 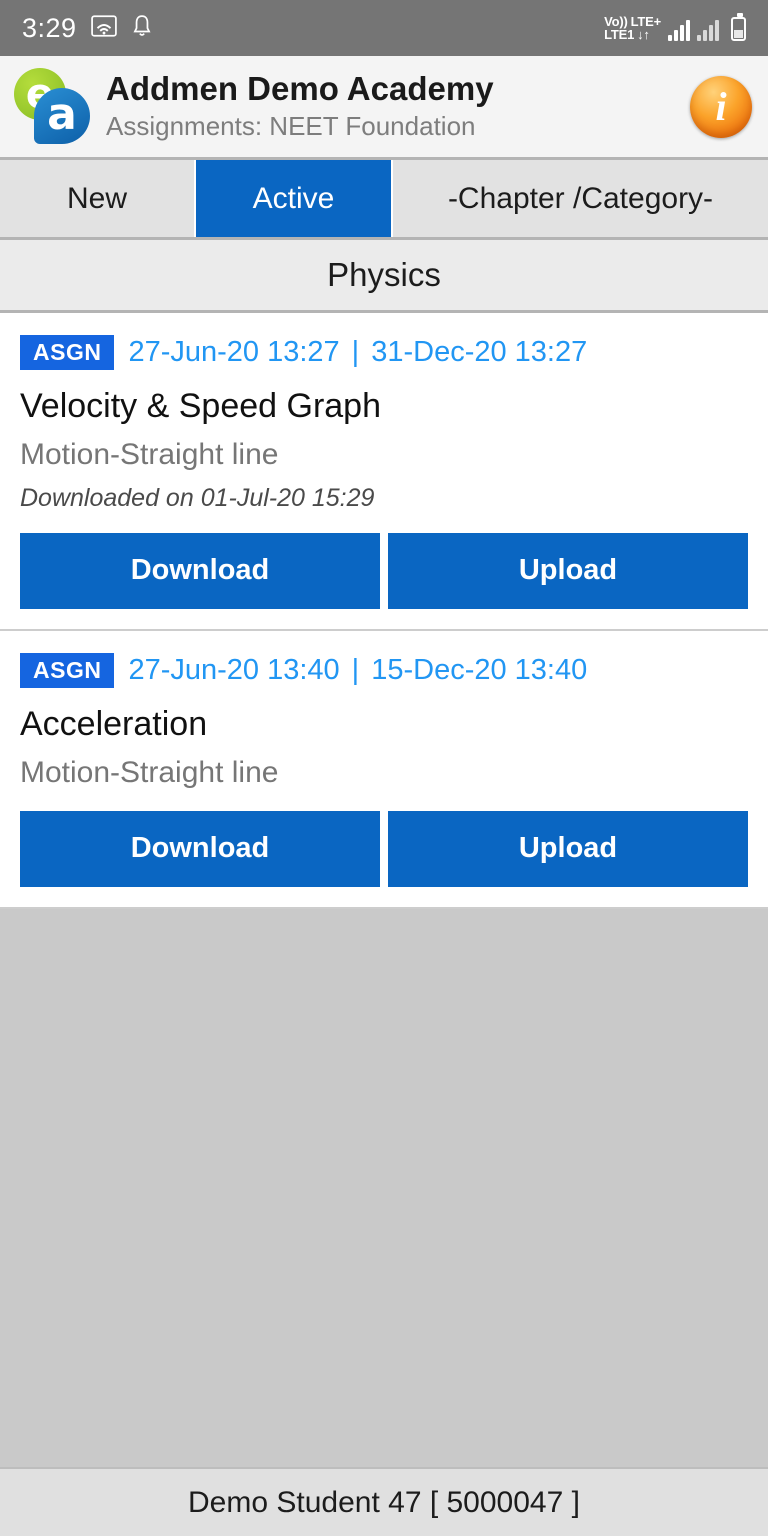 I want to click on status-bar-right: Vo)) LTE+ LTE1 ↓↑, so click(x=675, y=27).